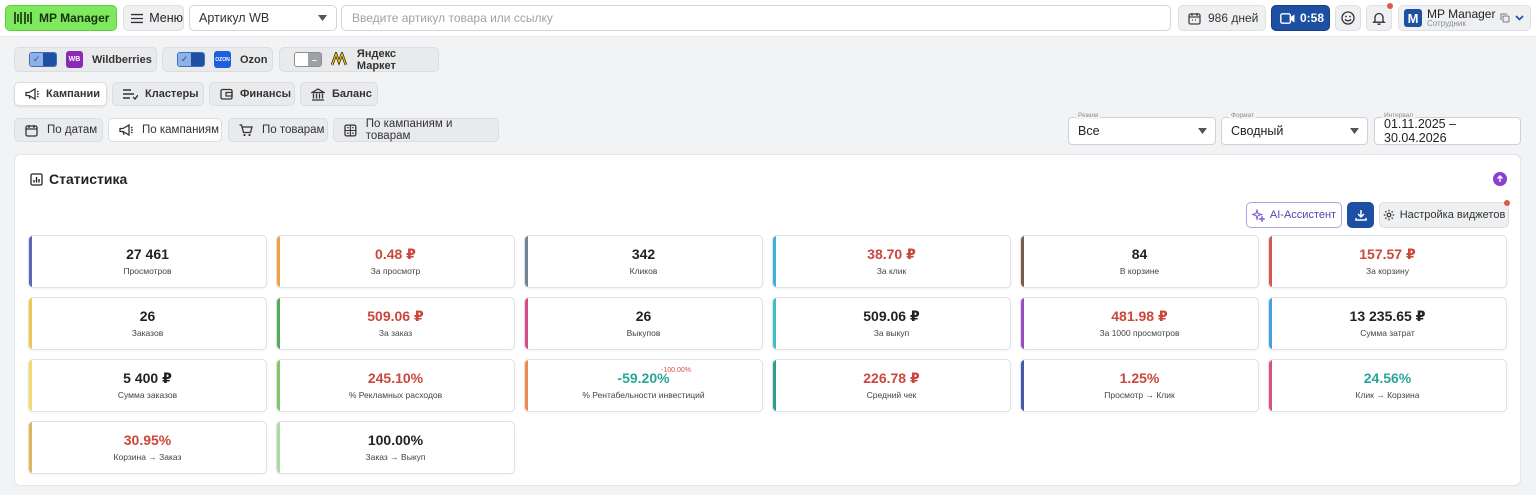 This screenshot has width=1536, height=495. Describe the element at coordinates (74, 59) in the screenshot. I see `wildberries-logo-icon: WB` at that location.